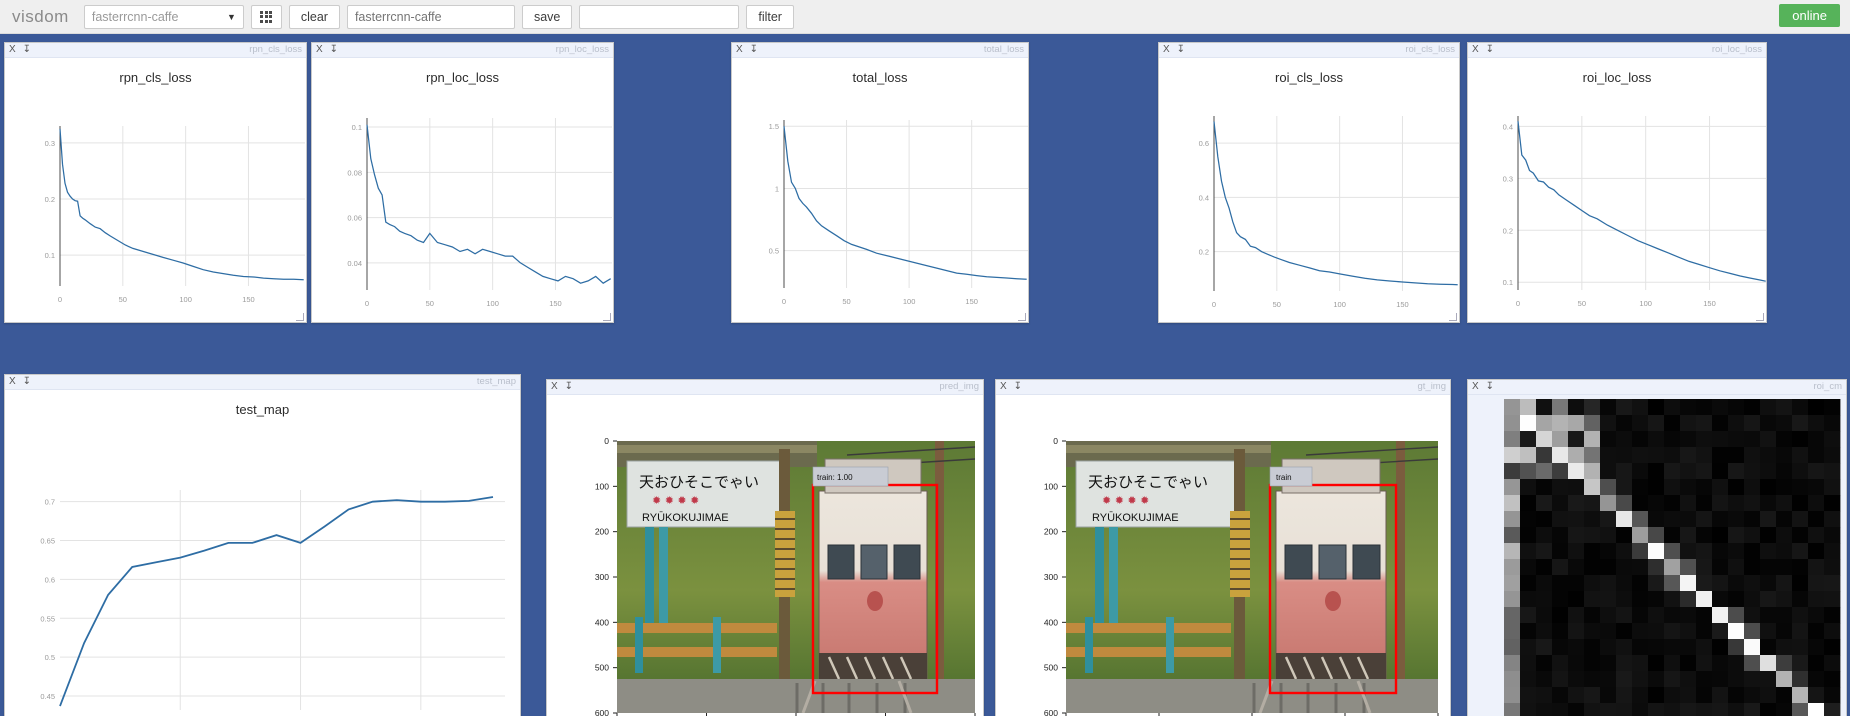 The height and width of the screenshot is (716, 1850). I want to click on roi-confusion-matrix, so click(1657, 555).